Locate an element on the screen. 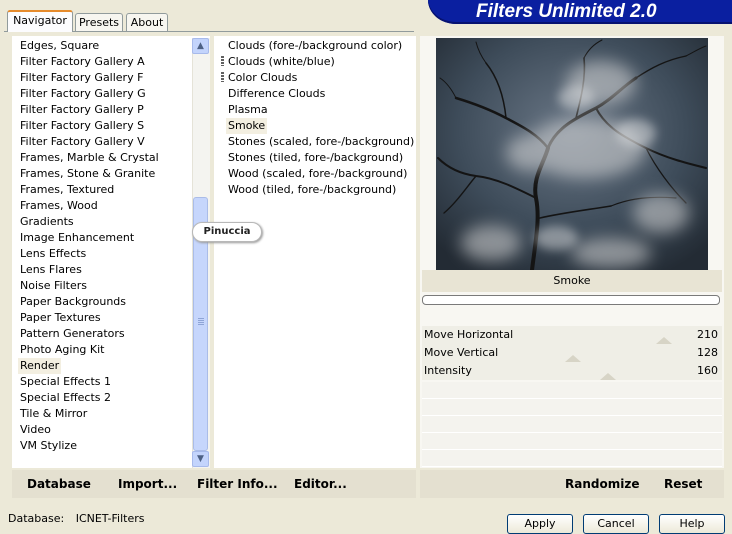  selected-filter-label: Smoke is located at coordinates (572, 281).